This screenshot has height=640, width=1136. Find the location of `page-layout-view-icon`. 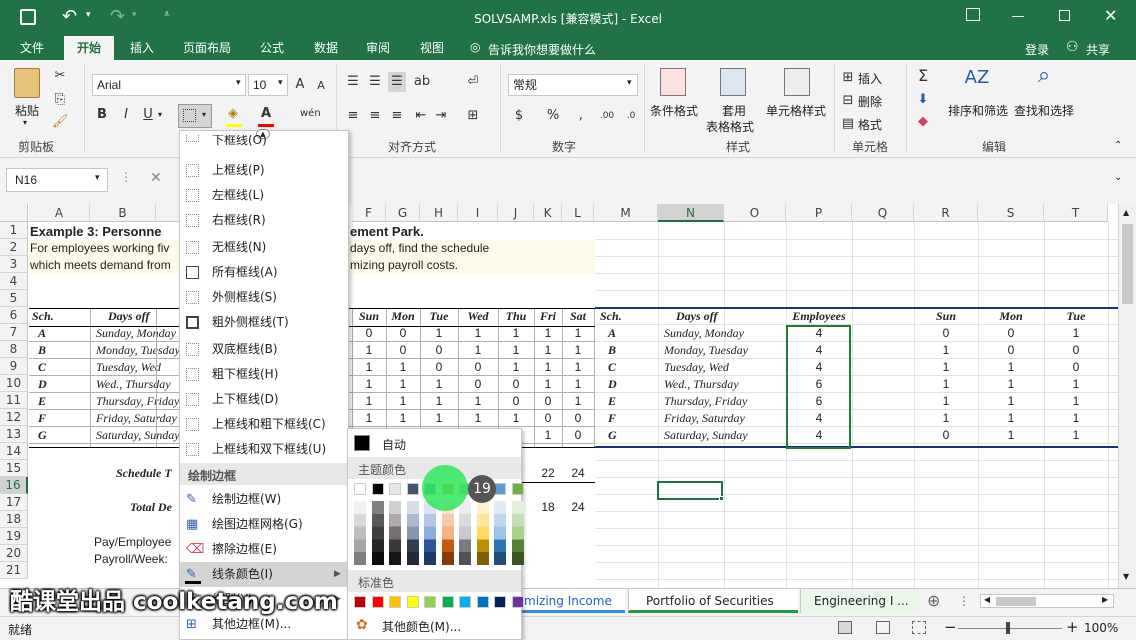

page-layout-view-icon is located at coordinates (883, 627).